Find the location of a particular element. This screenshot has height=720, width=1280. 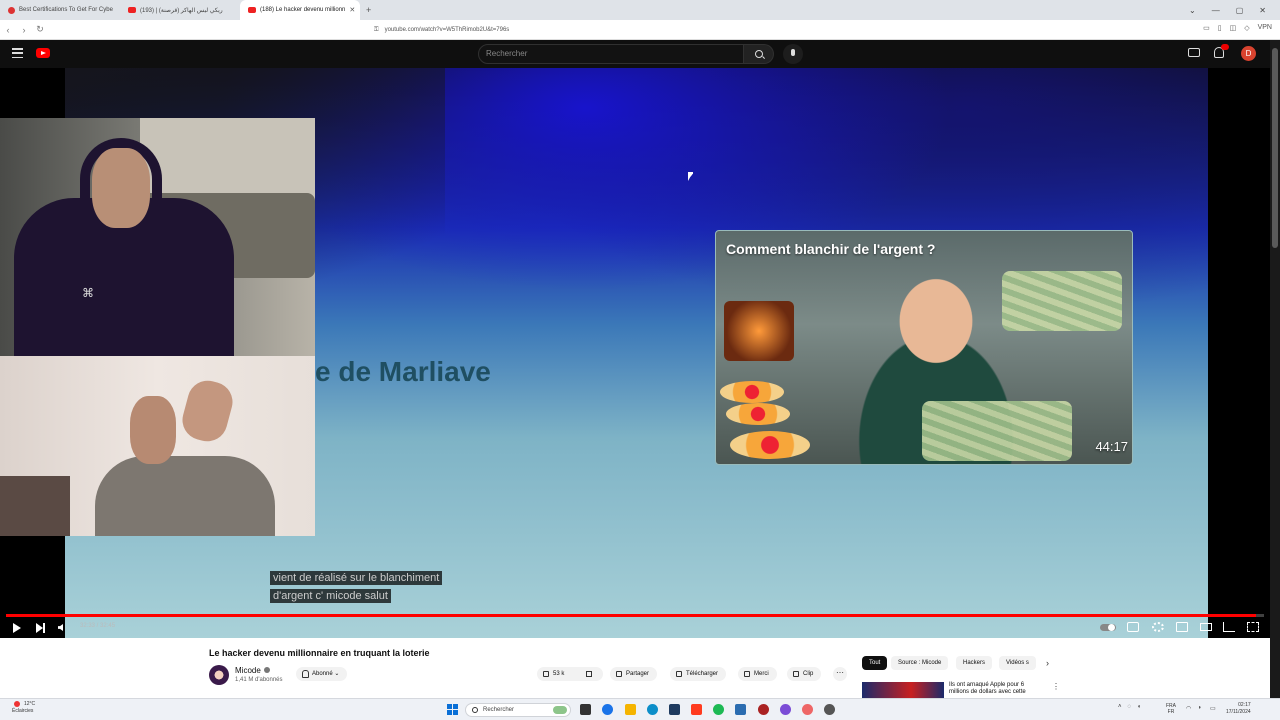

embedded-video-thumbnail: Comment blanchir de l'argent ? 44:17 is located at coordinates (924, 347).